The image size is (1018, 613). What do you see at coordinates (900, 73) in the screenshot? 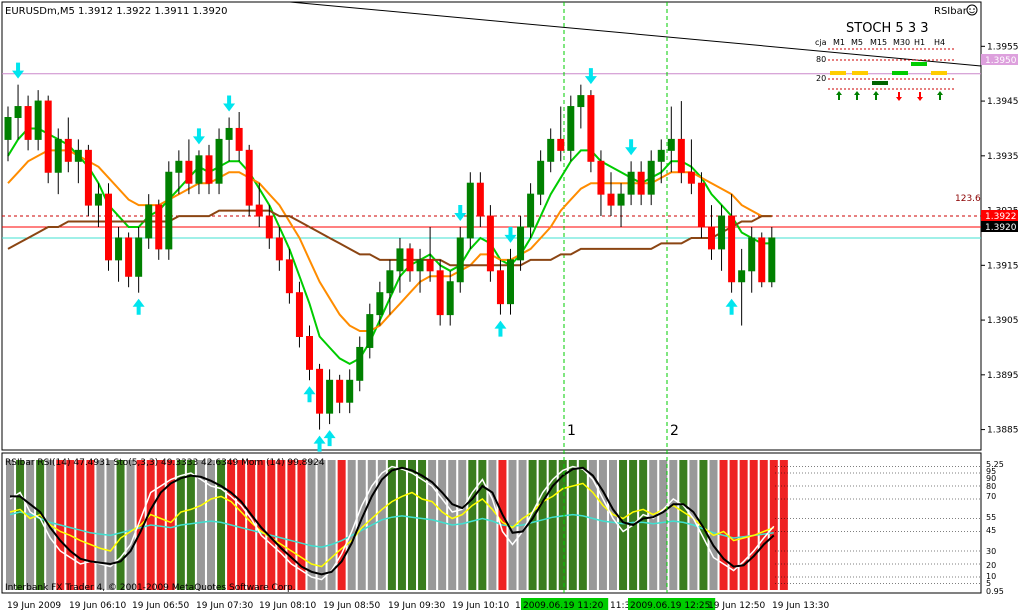
I see `stoch-bar-m30` at bounding box center [900, 73].